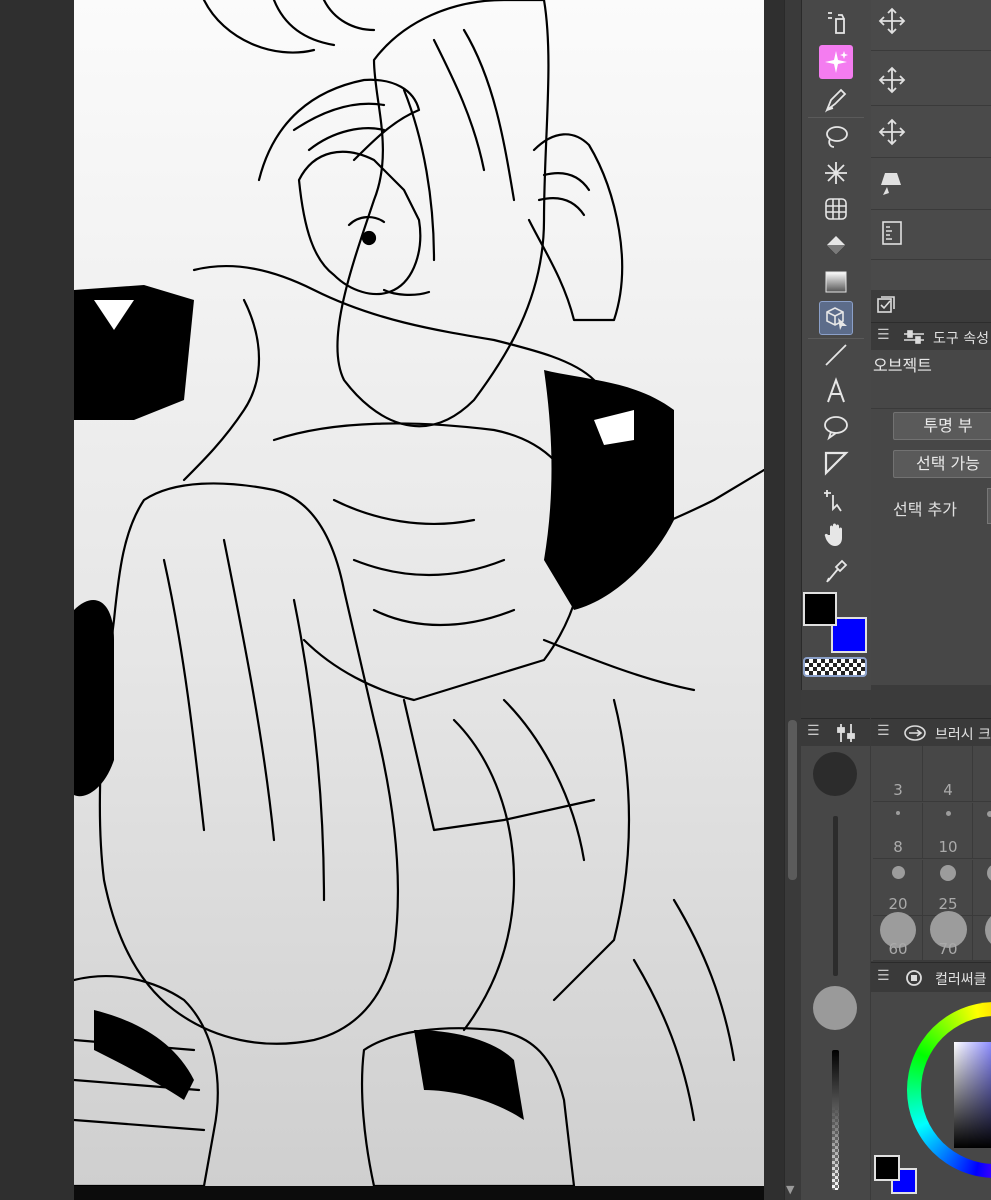 The image size is (991, 1200). What do you see at coordinates (931, 1096) in the screenshot?
I see `color-circle-panel` at bounding box center [931, 1096].